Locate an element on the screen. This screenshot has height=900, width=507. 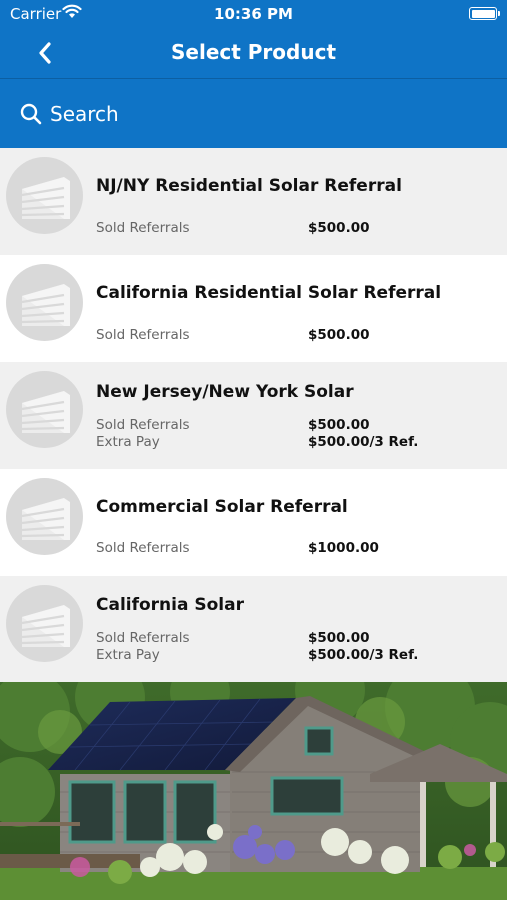
search-icon is located at coordinates (31, 113).